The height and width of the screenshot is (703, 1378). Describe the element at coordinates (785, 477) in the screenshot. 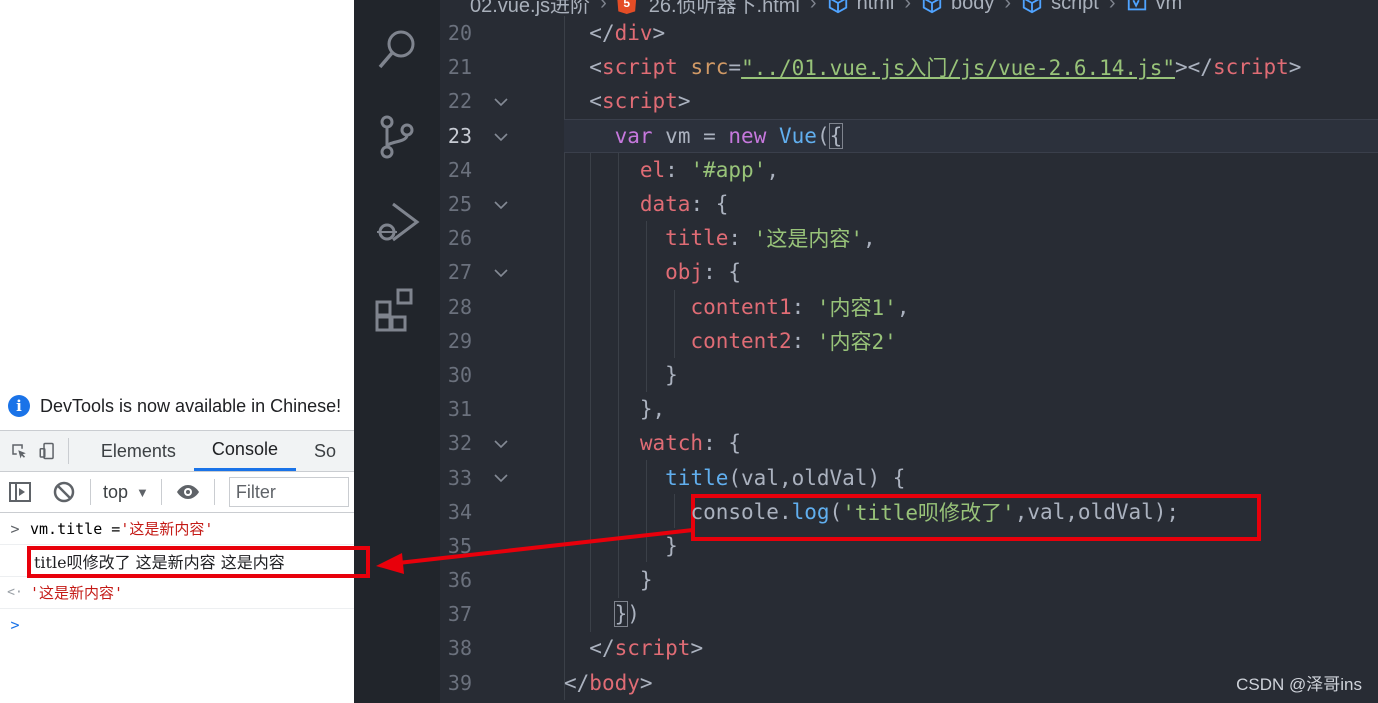

I see `code-line-33: title (val,oldVal) {` at that location.